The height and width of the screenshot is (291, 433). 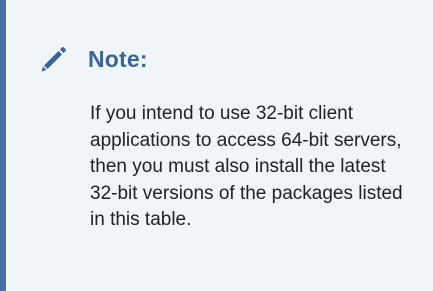 What do you see at coordinates (118, 58) in the screenshot?
I see `note-title: Note:` at bounding box center [118, 58].